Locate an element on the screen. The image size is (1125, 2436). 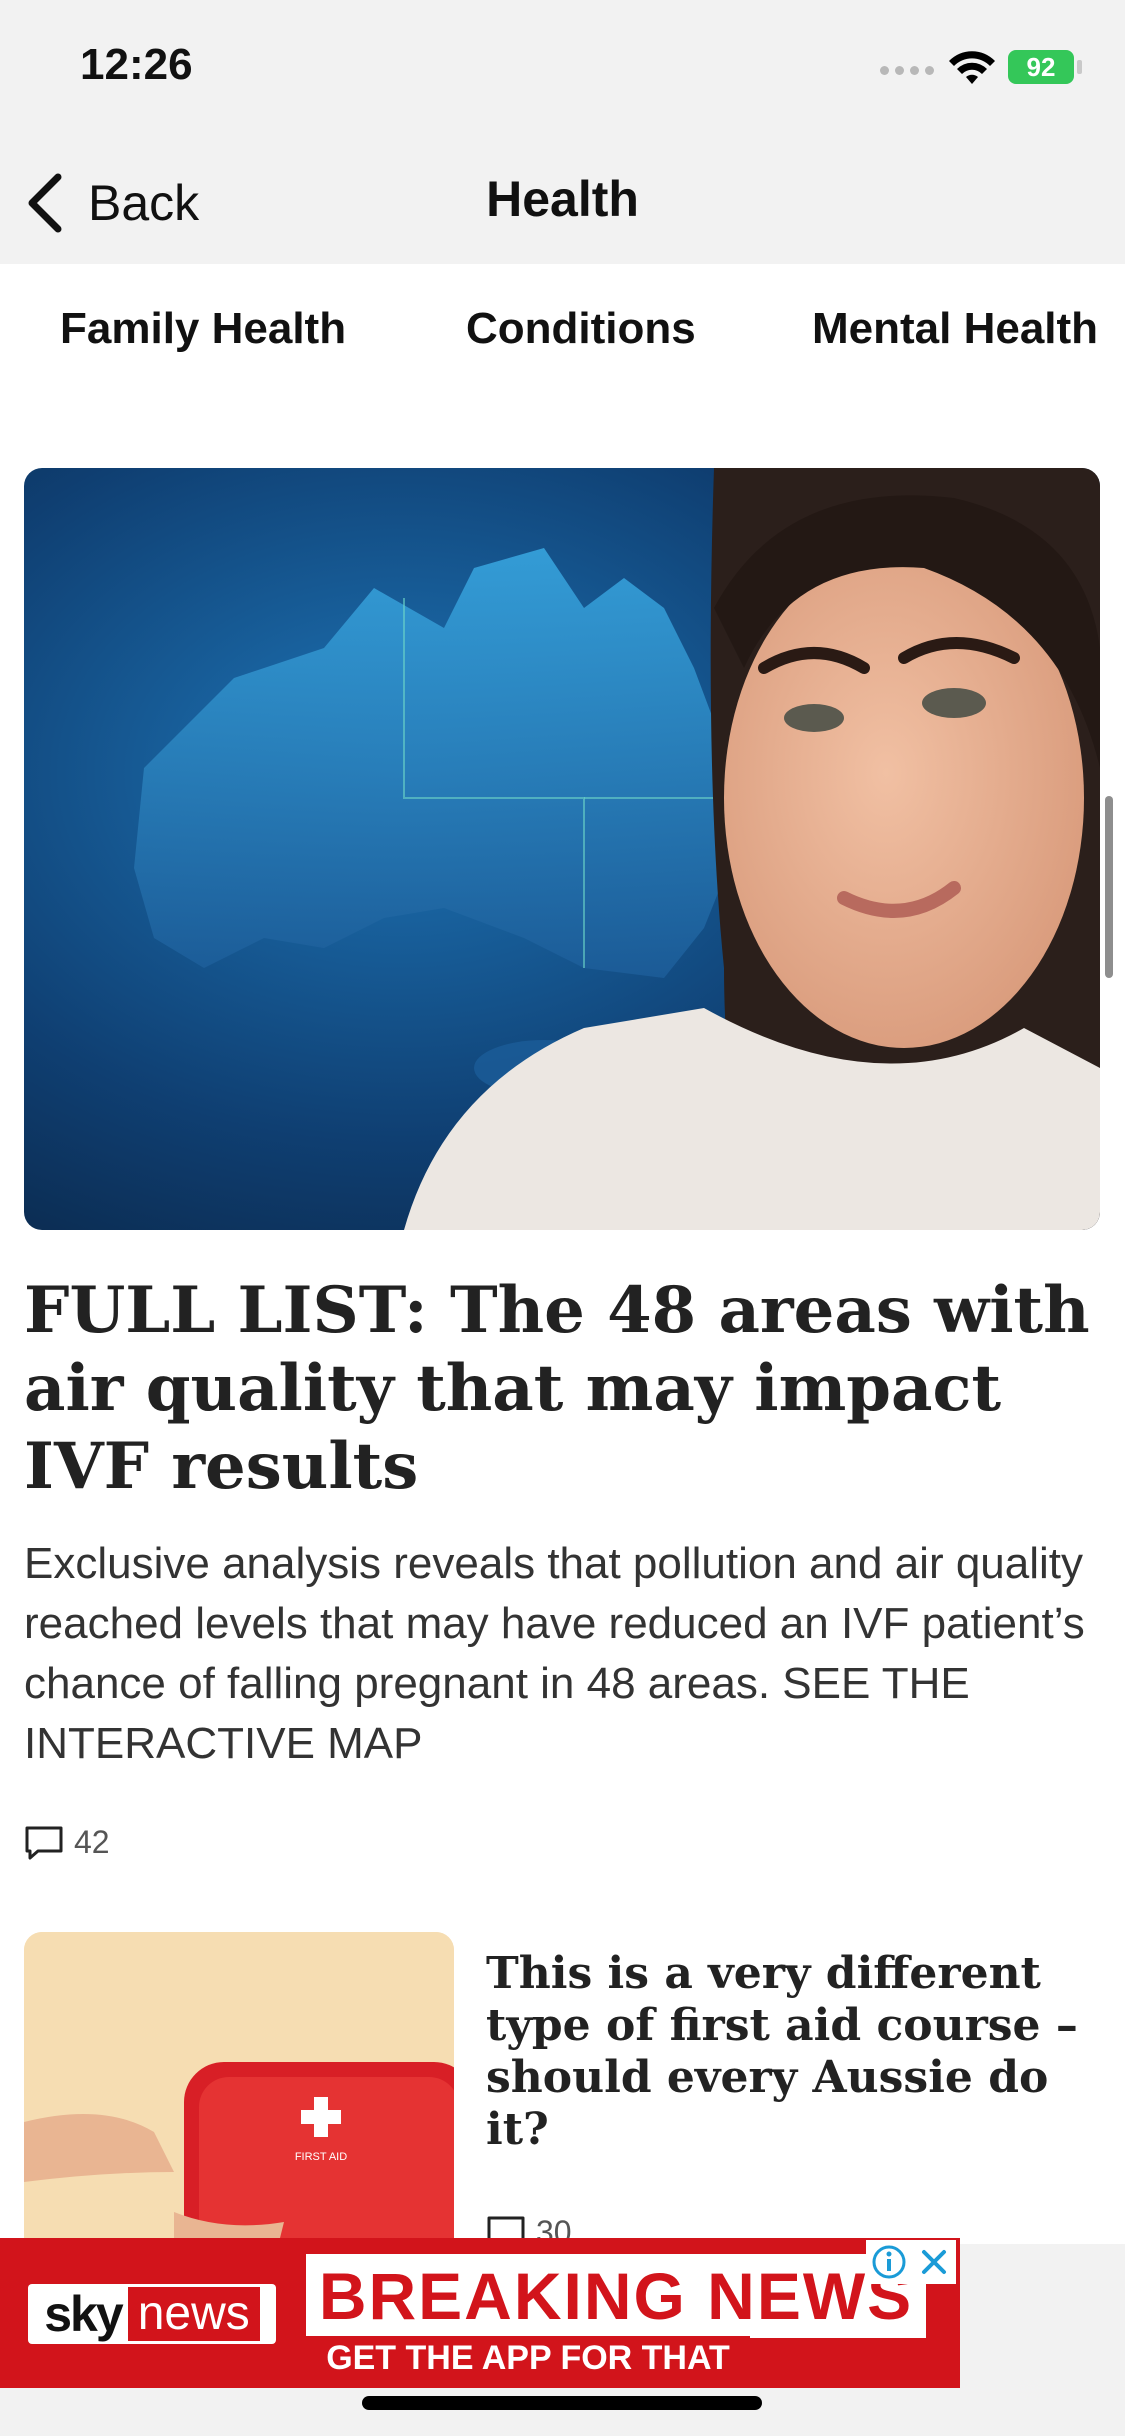
cellular-signal-icon is located at coordinates (907, 71).